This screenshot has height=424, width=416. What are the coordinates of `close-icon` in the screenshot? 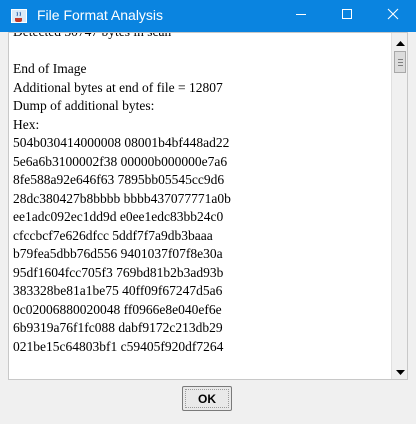 It's located at (393, 16).